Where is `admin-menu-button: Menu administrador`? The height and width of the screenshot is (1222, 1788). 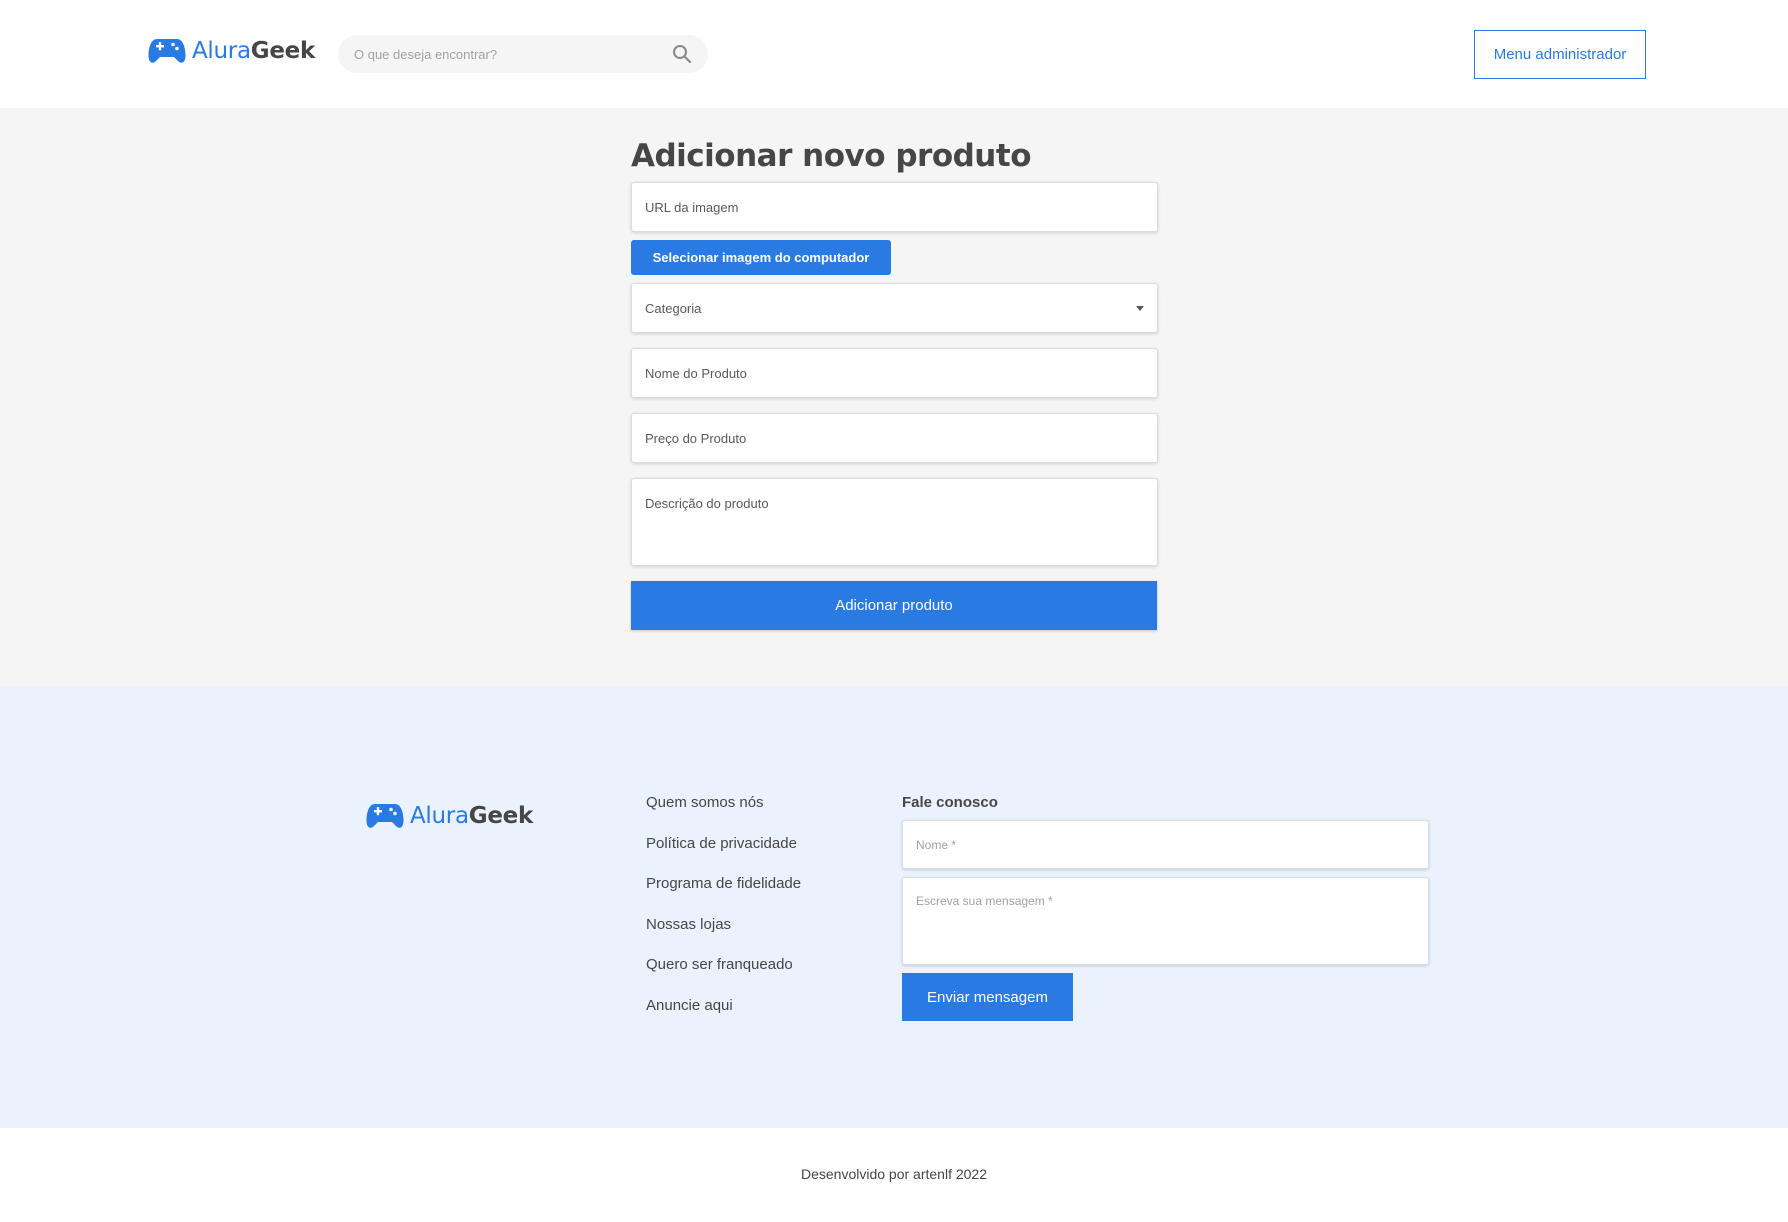
admin-menu-button: Menu administrador is located at coordinates (1560, 54).